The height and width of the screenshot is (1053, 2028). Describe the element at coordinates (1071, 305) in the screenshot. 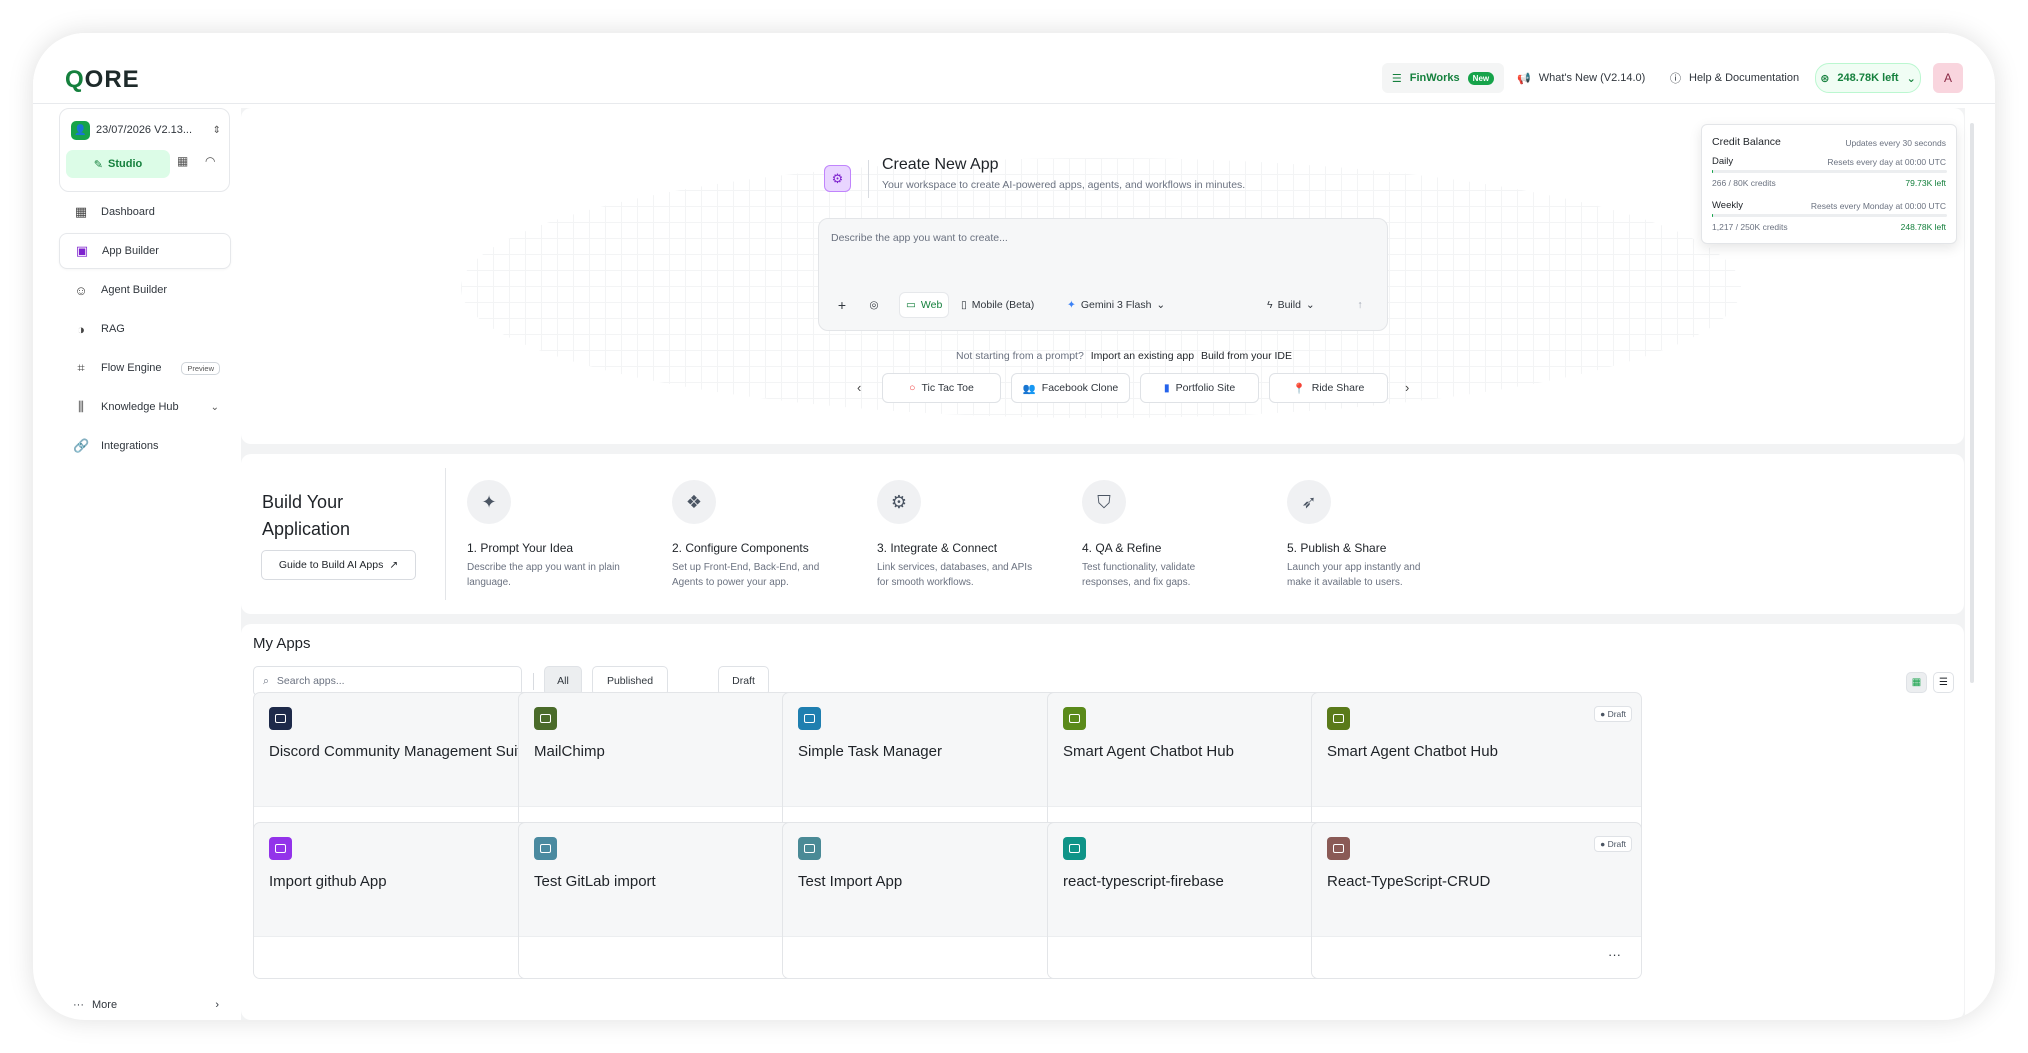

I see `sparkle-icon: ✦` at that location.